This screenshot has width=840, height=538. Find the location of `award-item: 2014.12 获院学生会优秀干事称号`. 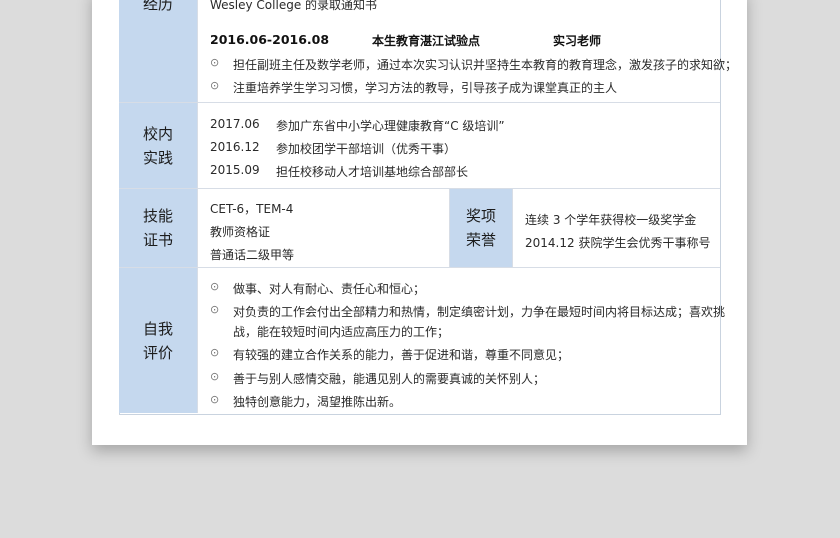

award-item: 2014.12 获院学生会优秀干事称号 is located at coordinates (618, 243).